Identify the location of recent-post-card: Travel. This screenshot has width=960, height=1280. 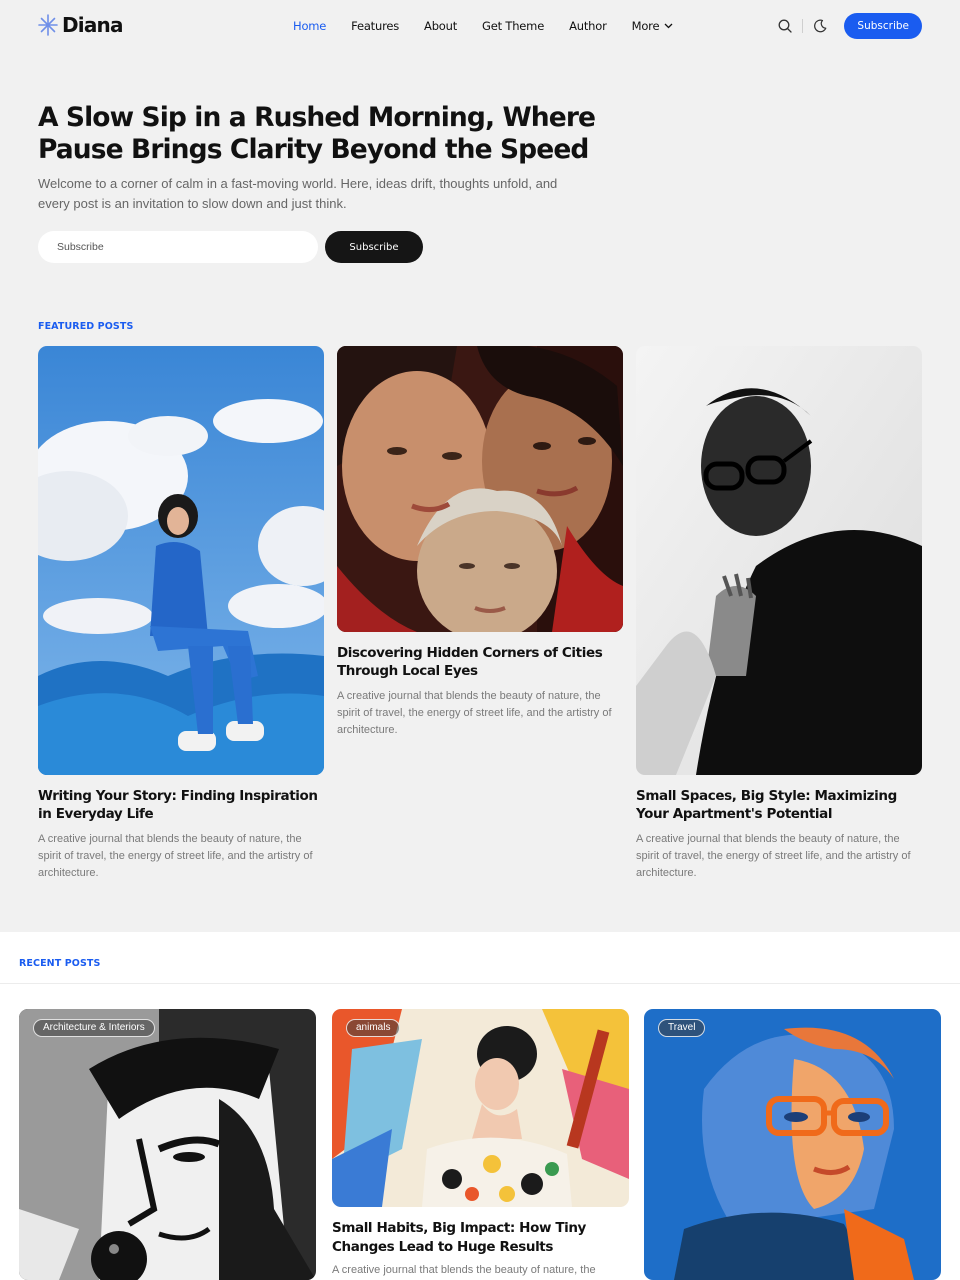
(792, 1144).